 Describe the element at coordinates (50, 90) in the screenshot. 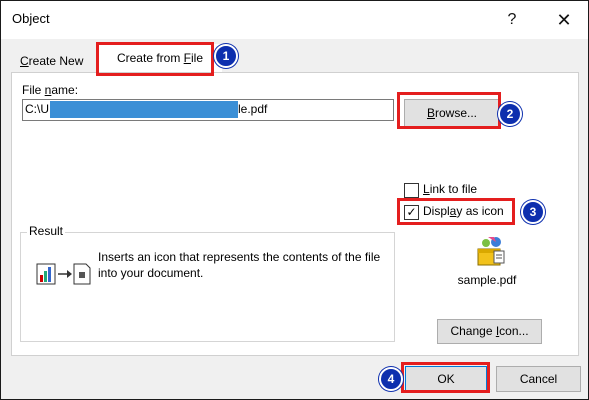

I see `file-name-label: File name:` at that location.